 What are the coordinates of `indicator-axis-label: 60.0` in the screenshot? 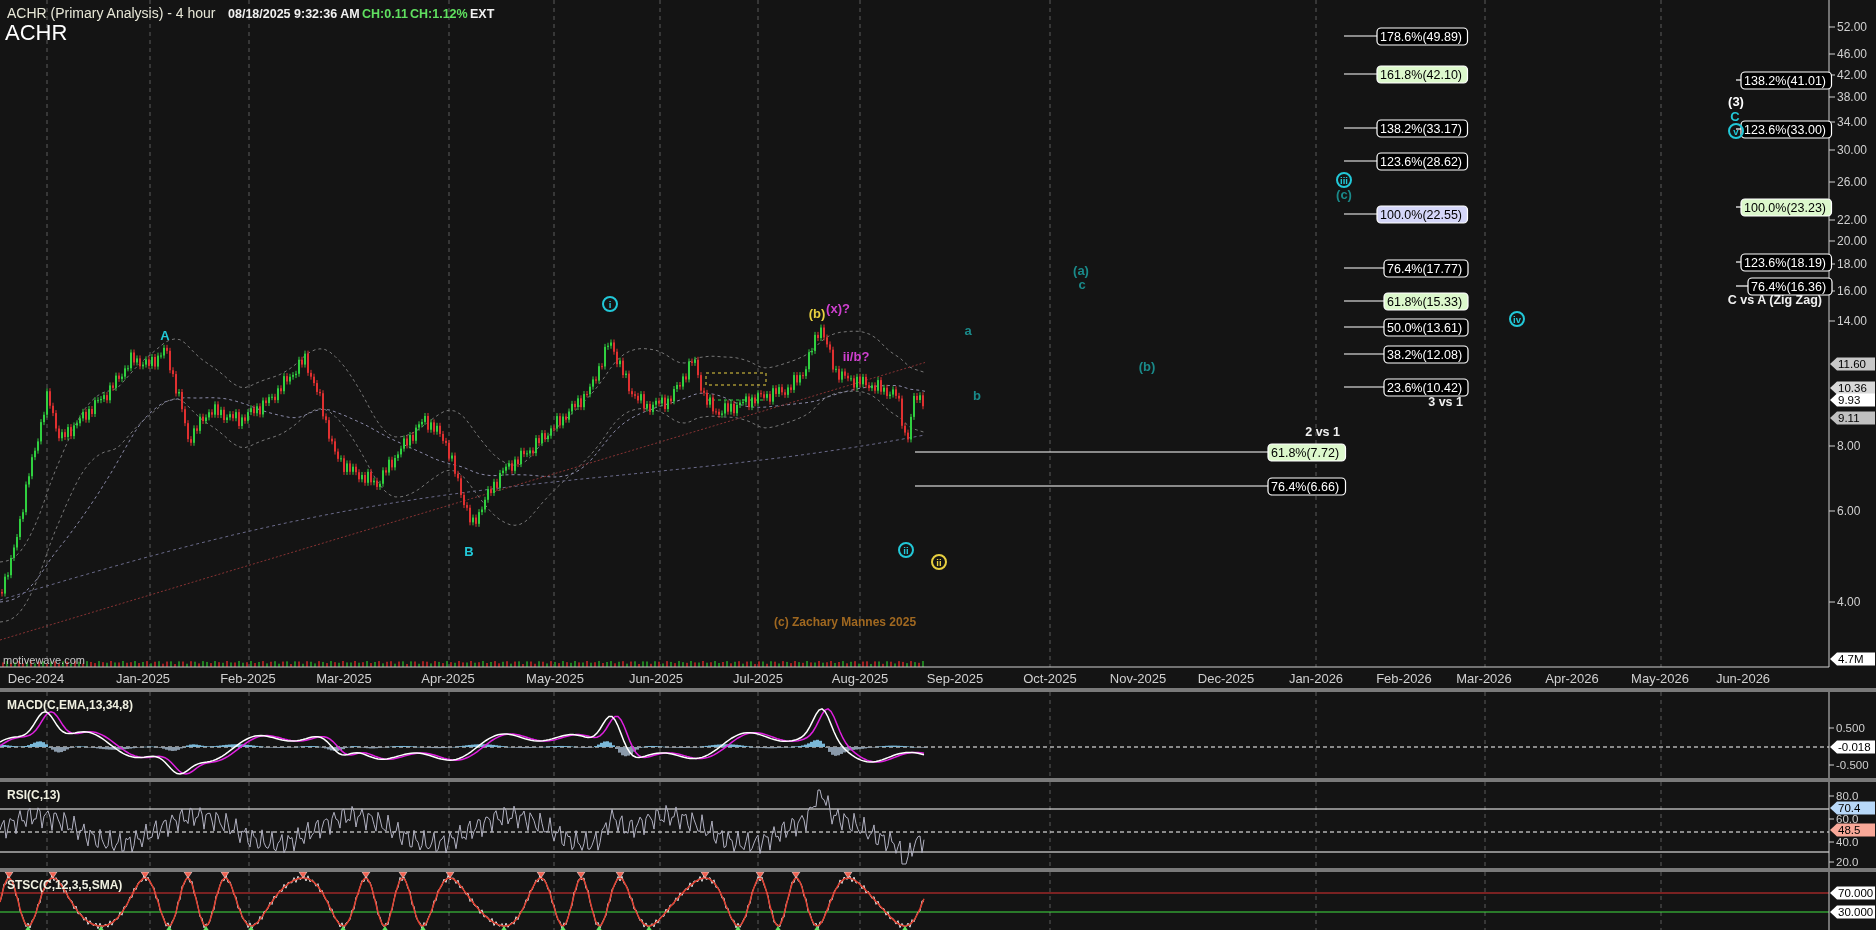 It's located at (1847, 819).